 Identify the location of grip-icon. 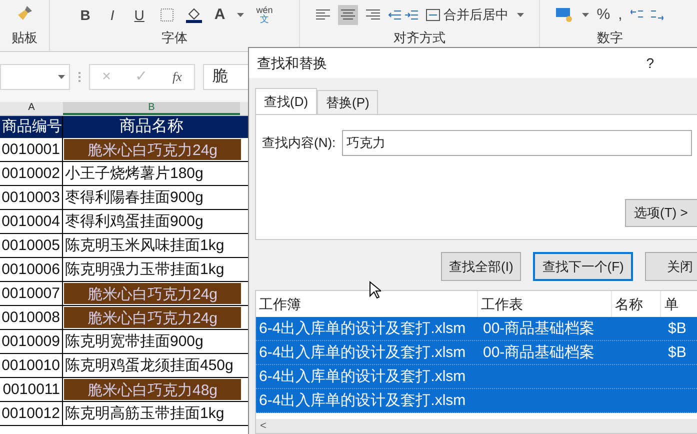
(79, 77).